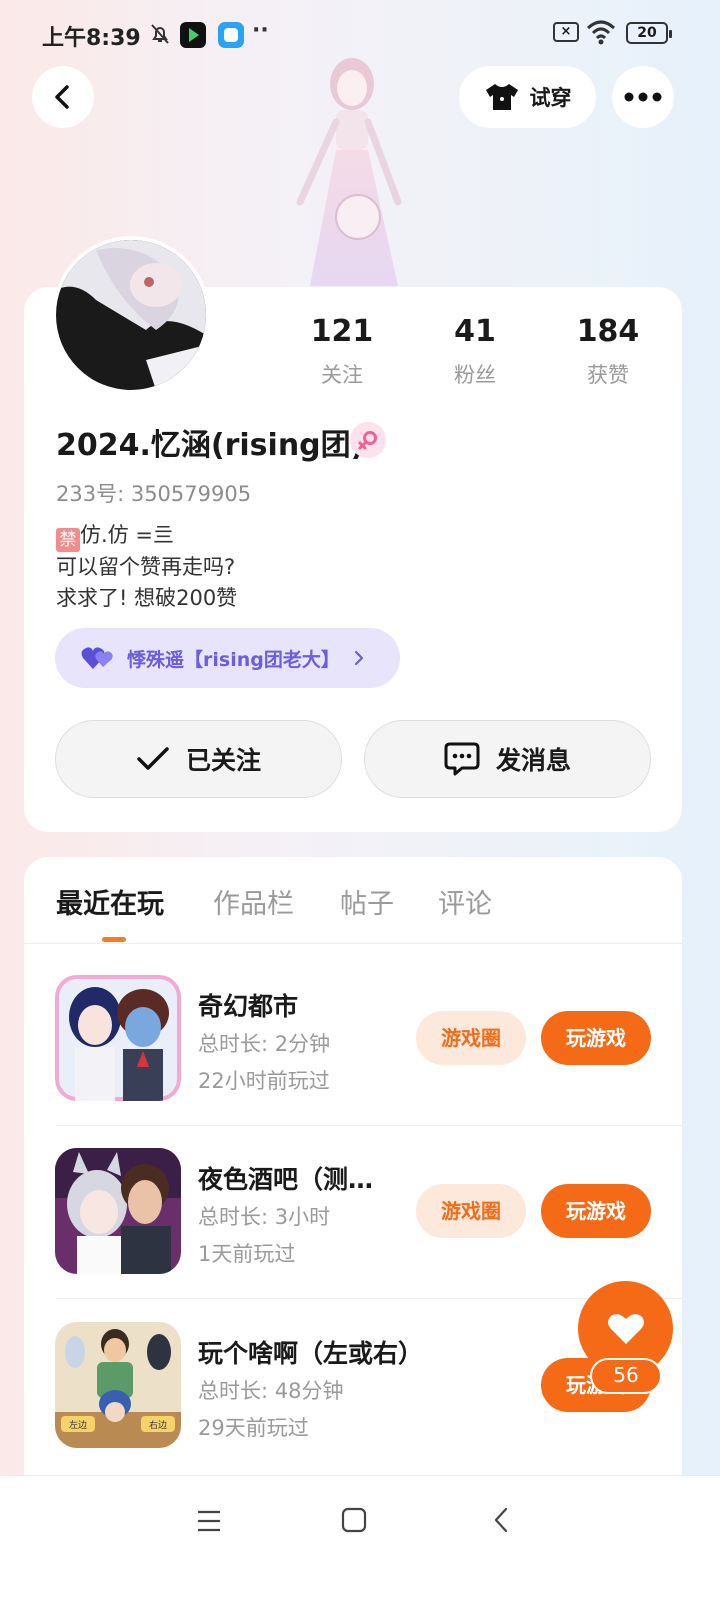  What do you see at coordinates (566, 32) in the screenshot?
I see `sim-off-icon: ×` at bounding box center [566, 32].